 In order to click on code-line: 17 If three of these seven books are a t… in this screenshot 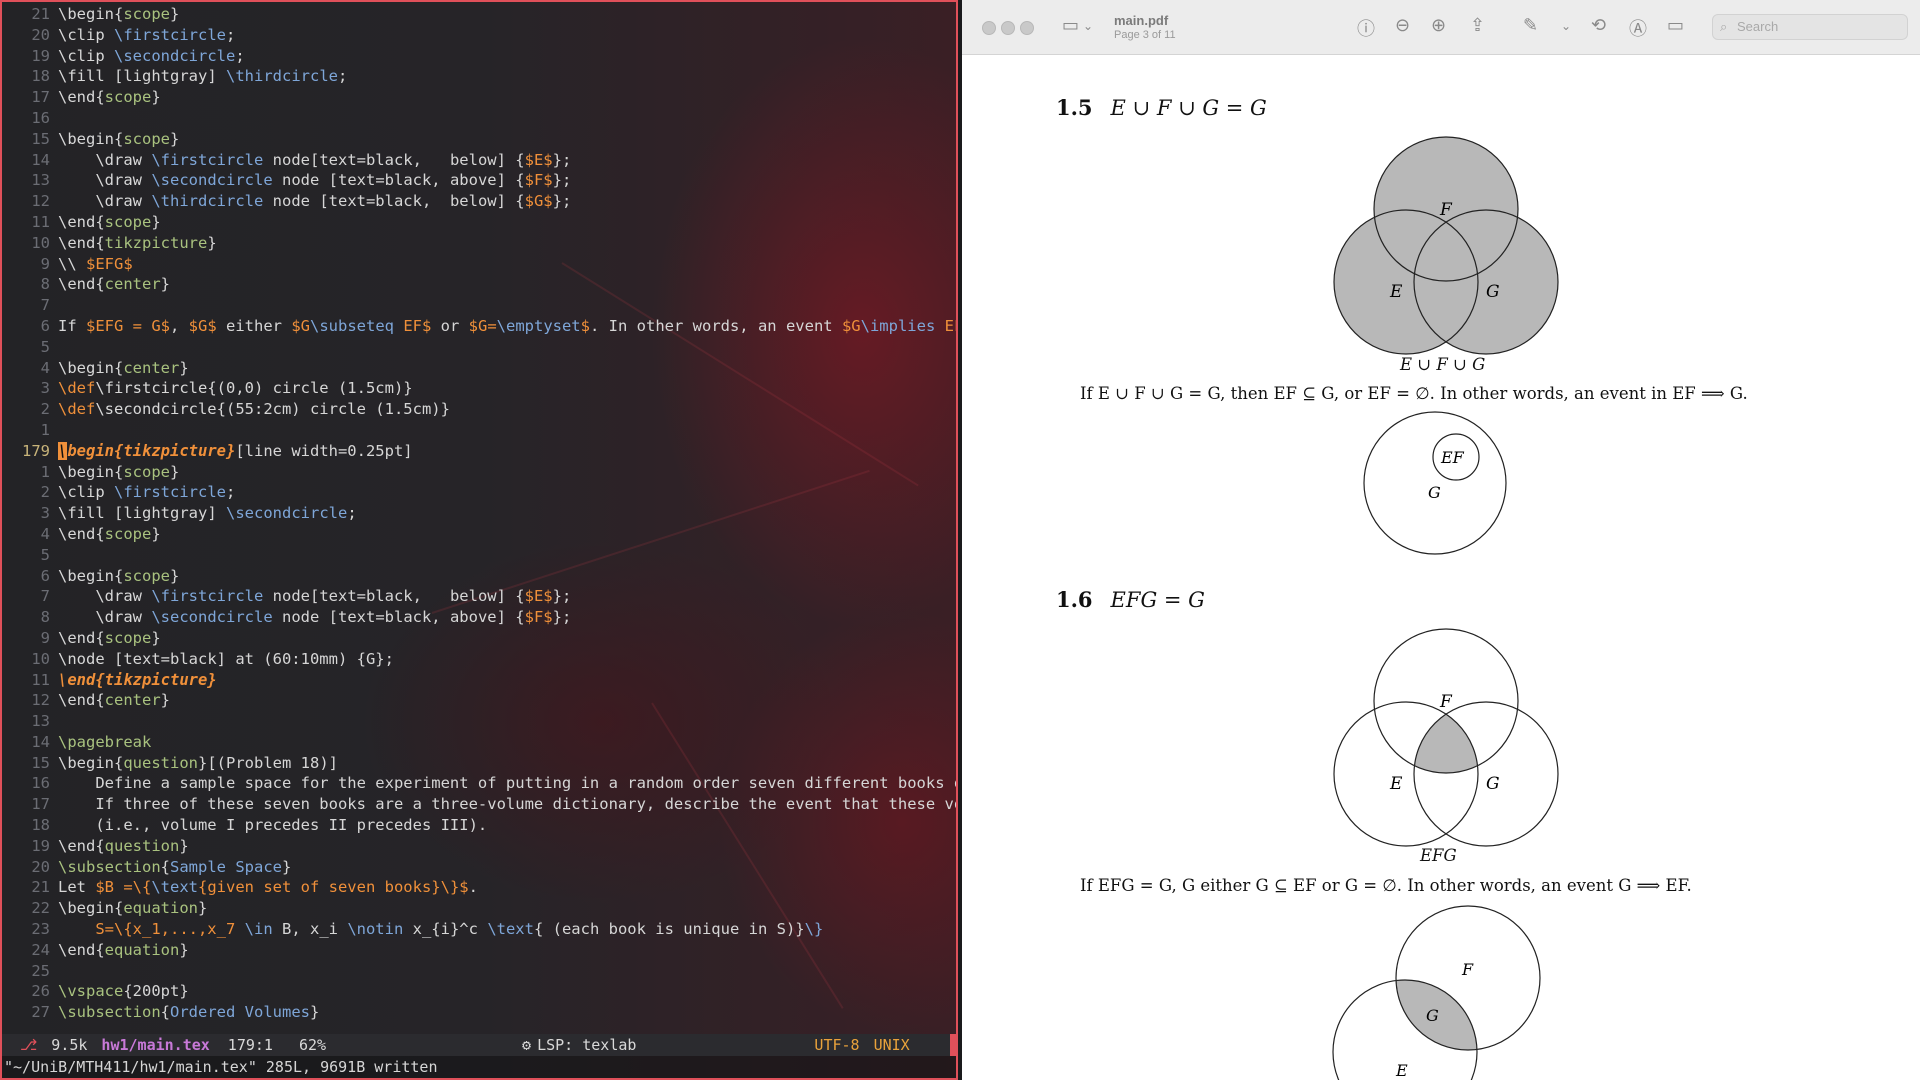, I will do `click(479, 804)`.